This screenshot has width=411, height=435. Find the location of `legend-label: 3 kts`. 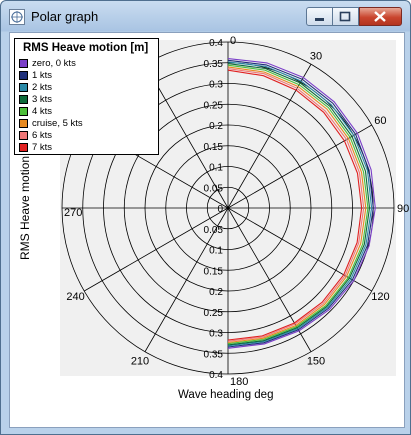

legend-label: 3 kts is located at coordinates (42, 99).